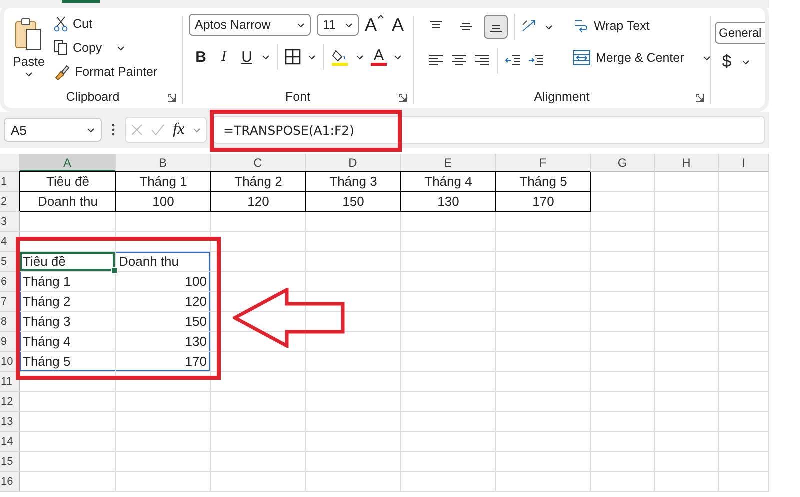 Image resolution: width=800 pixels, height=497 pixels. I want to click on insert-function-button: fx, so click(179, 130).